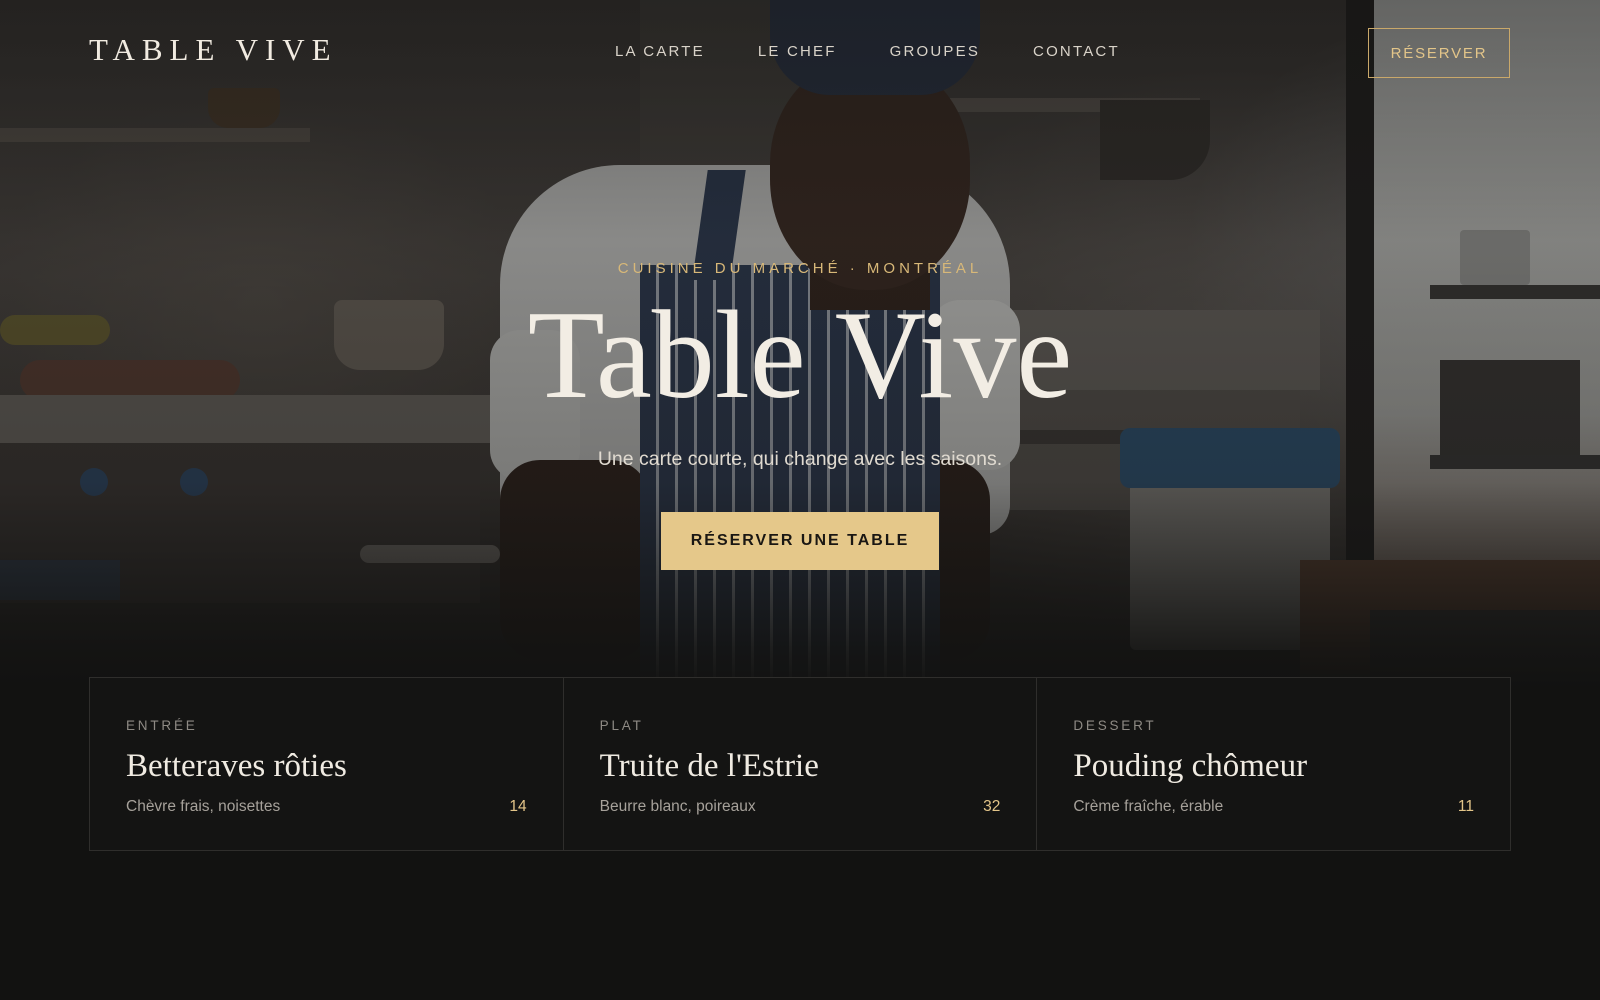  What do you see at coordinates (1466, 806) in the screenshot?
I see `menu-card-price: 11` at bounding box center [1466, 806].